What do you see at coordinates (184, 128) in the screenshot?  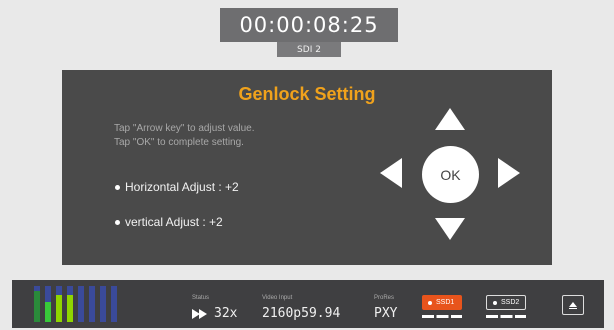 I see `instruction-arrow: Tap "Arrow key" to adjust value.` at bounding box center [184, 128].